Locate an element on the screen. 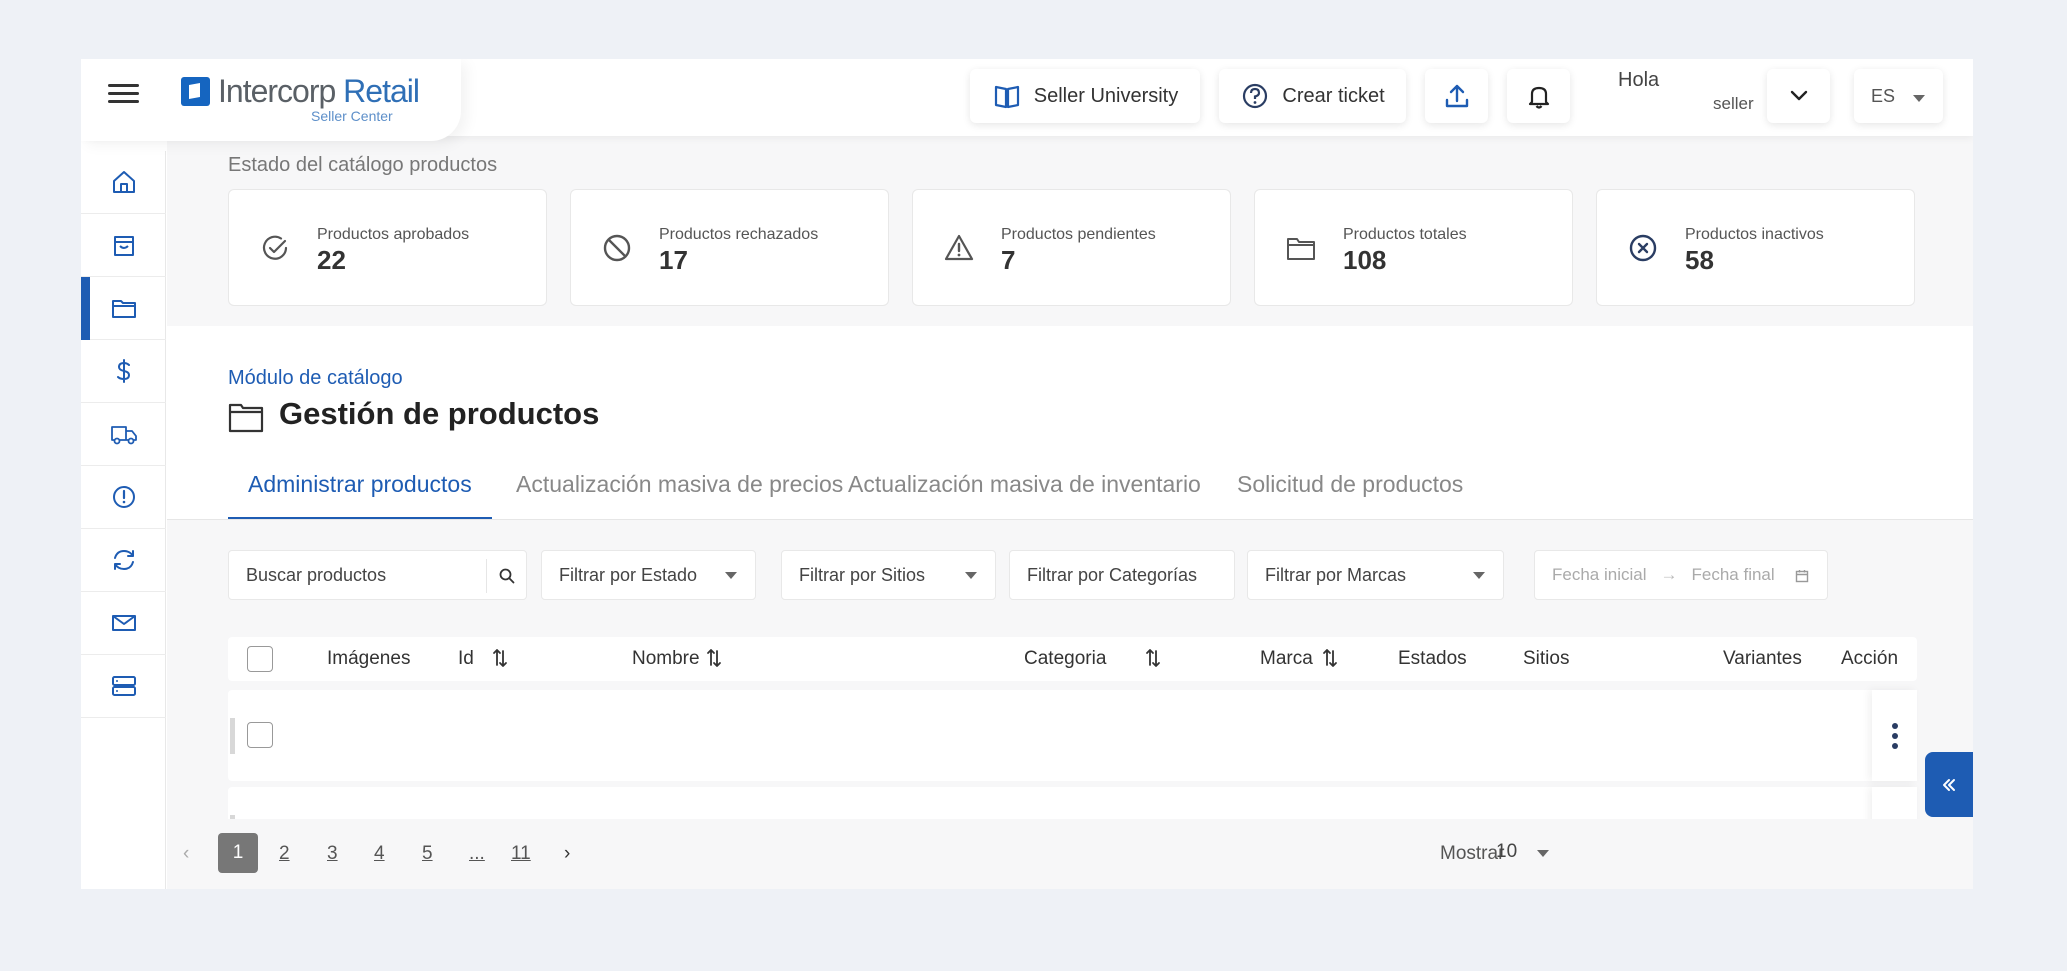 This screenshot has width=2067, height=971. stats-title: Estado del catálogo productos is located at coordinates (363, 165).